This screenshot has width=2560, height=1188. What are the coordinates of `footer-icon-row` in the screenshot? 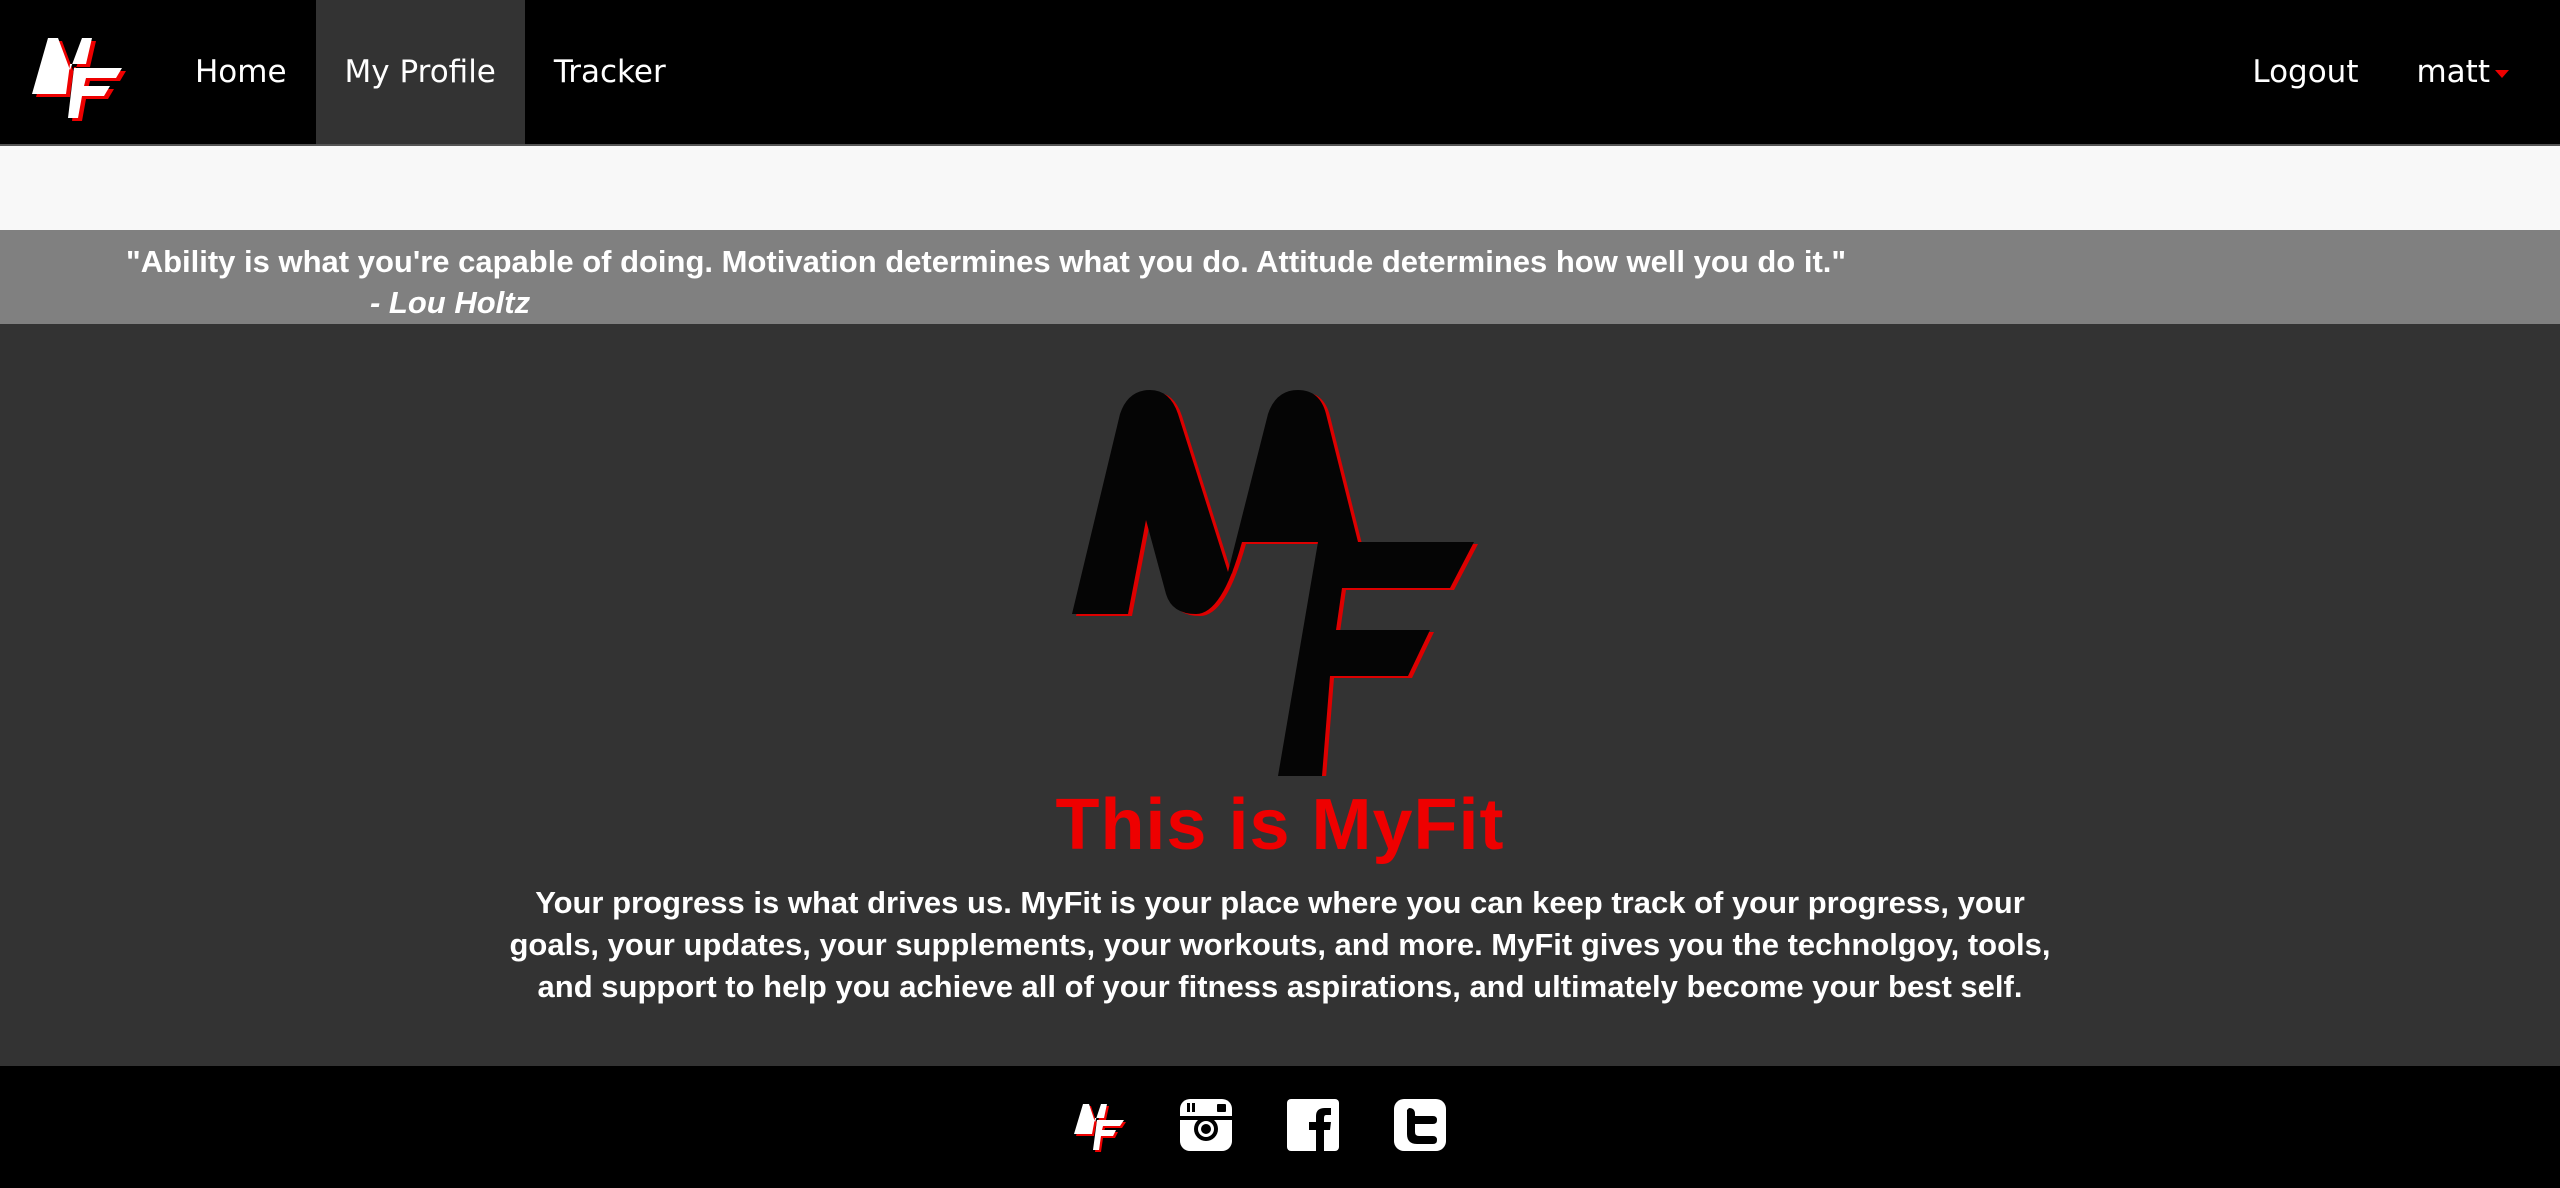 It's located at (1259, 1125).